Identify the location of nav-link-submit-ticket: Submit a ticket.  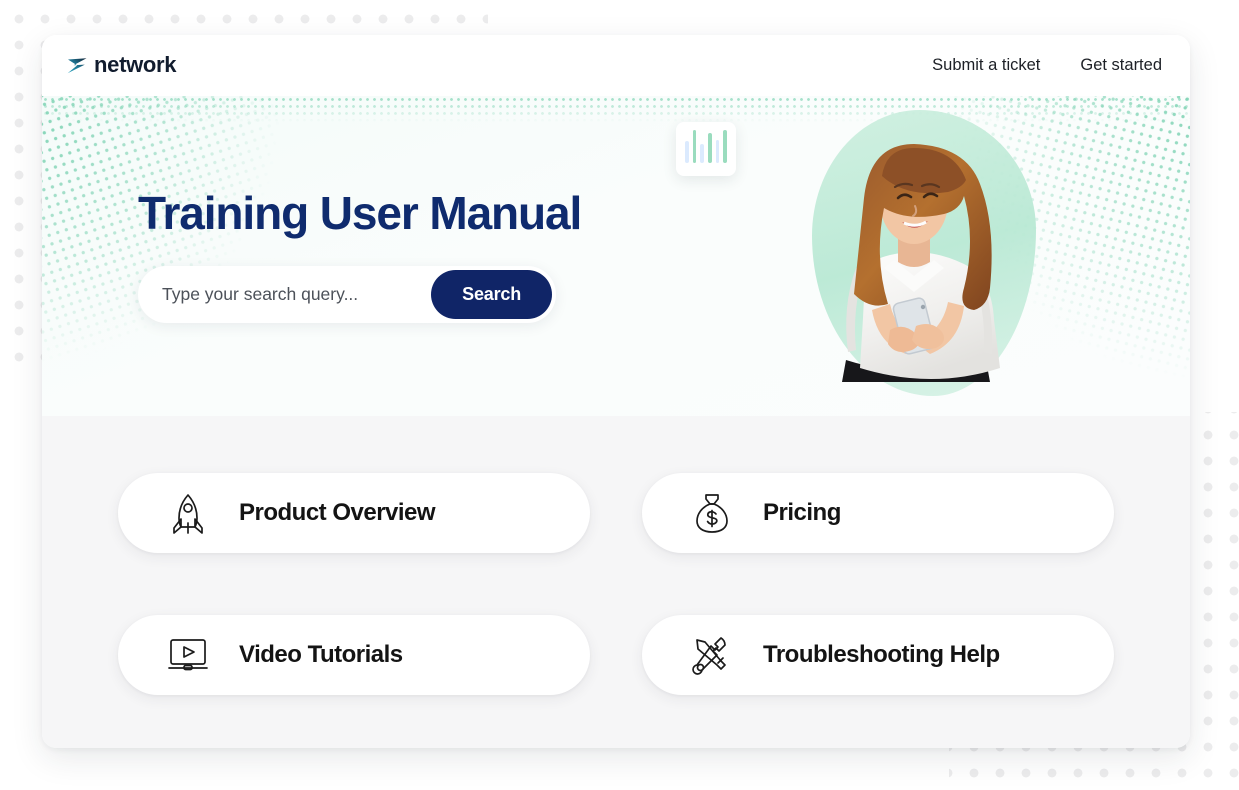
(986, 65).